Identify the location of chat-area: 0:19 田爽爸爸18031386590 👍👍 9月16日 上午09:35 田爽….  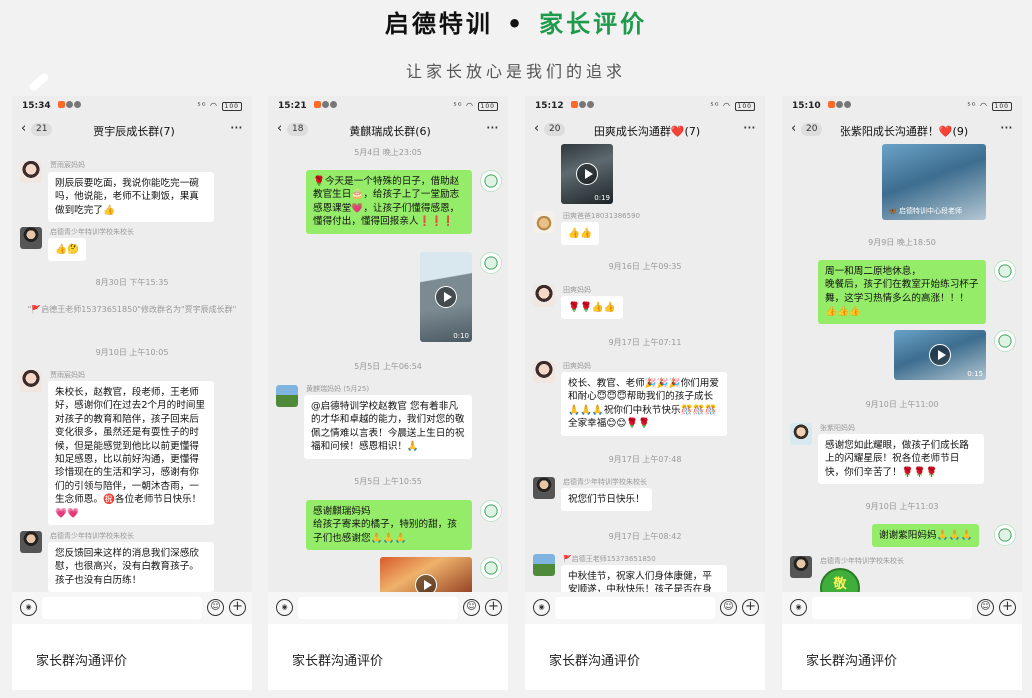
(645, 368).